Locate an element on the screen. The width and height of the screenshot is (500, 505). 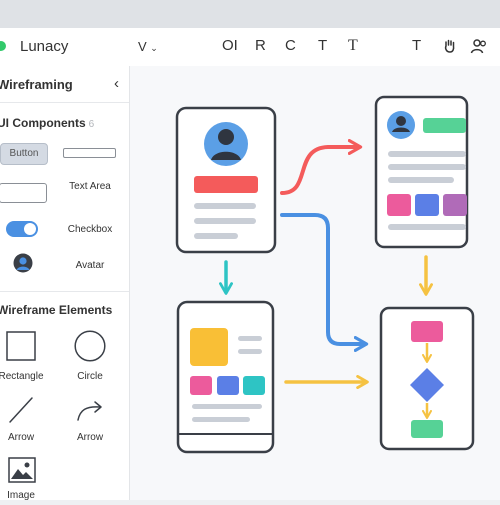
toolbar-tool-text-serif: T is located at coordinates (353, 46).